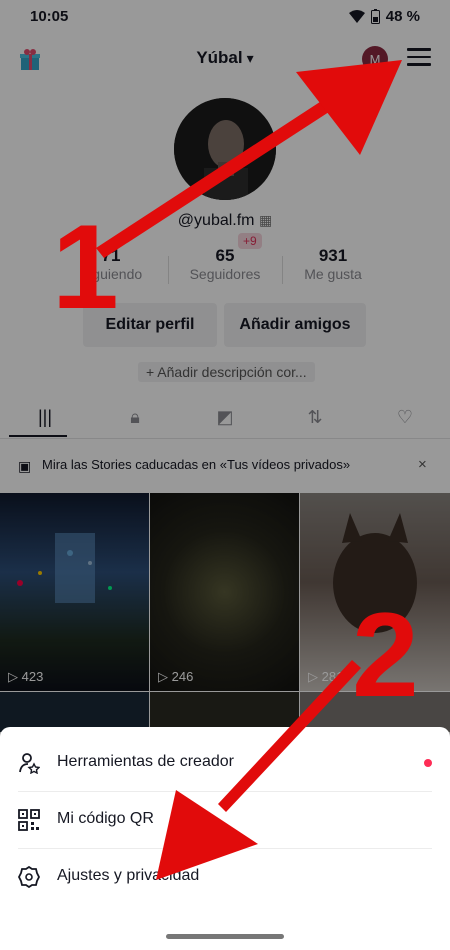 This screenshot has width=450, height=950. I want to click on arrow-to-menu-icon, so click(249, 159).